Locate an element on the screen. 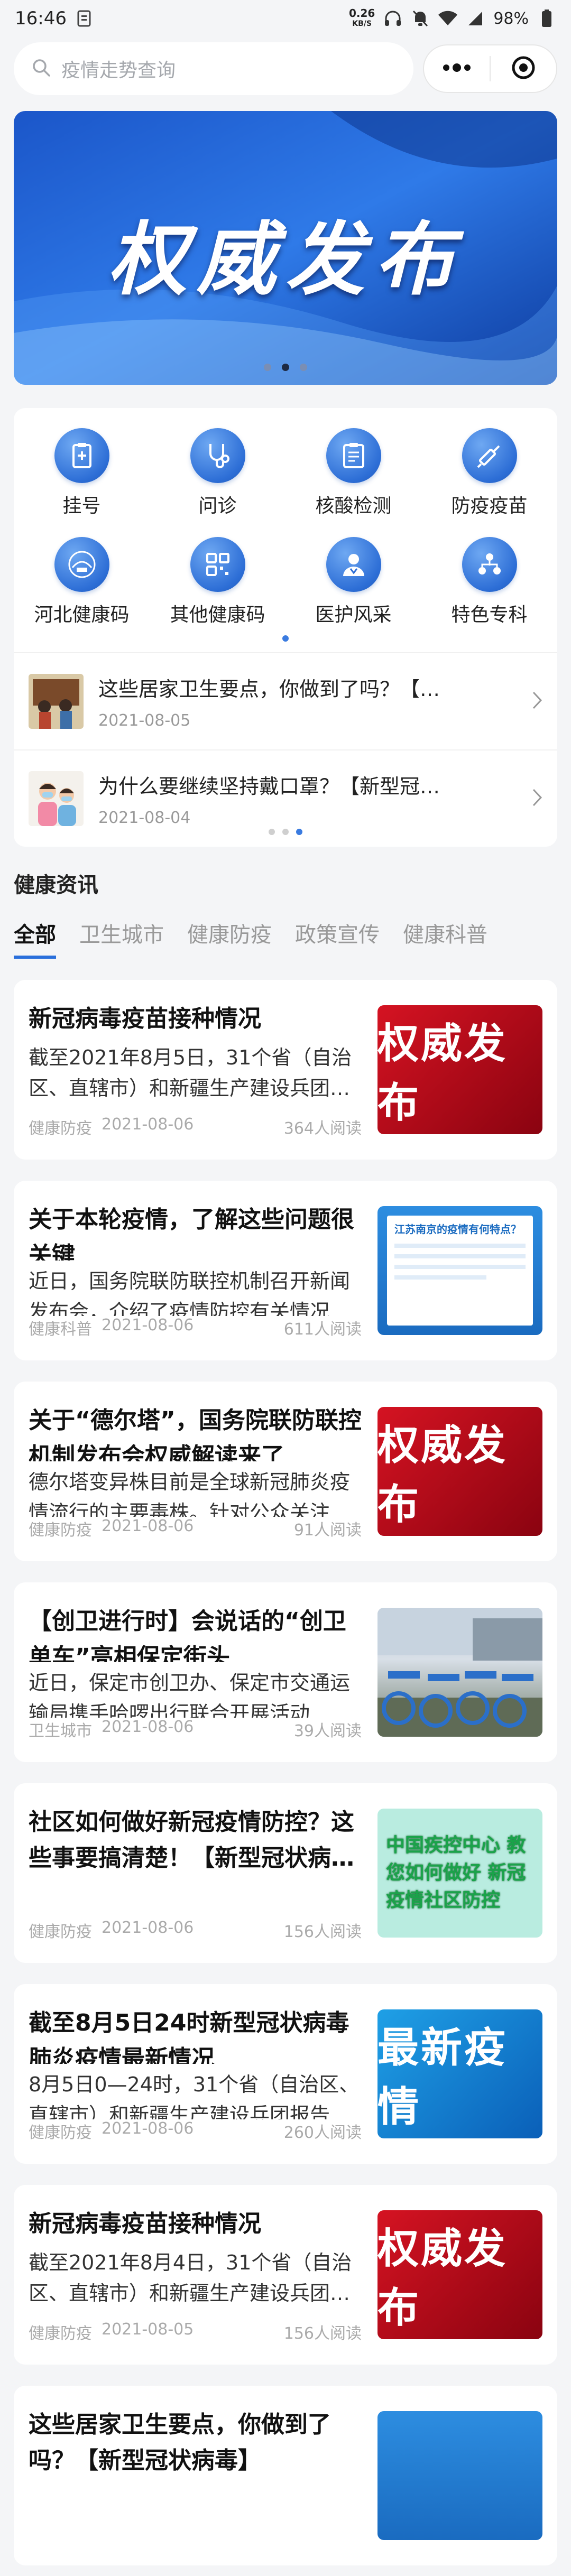  article-views: 91人阅读 is located at coordinates (327, 1530).